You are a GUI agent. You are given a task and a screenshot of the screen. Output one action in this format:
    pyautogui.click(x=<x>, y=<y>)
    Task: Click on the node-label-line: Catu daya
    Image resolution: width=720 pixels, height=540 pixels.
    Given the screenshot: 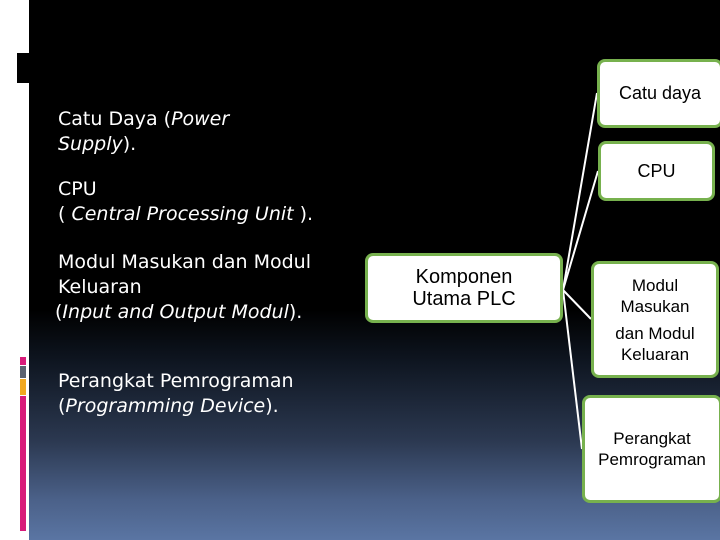 What is the action you would take?
    pyautogui.click(x=660, y=93)
    